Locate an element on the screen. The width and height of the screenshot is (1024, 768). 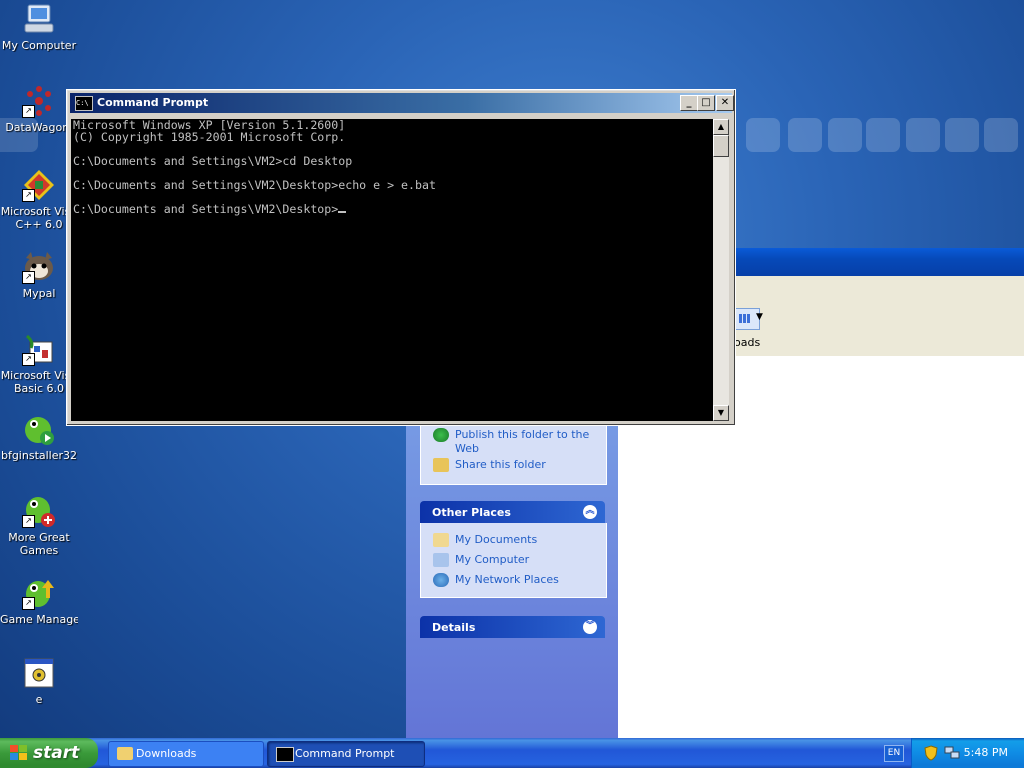
scroll-thumb is located at coordinates (721, 146).